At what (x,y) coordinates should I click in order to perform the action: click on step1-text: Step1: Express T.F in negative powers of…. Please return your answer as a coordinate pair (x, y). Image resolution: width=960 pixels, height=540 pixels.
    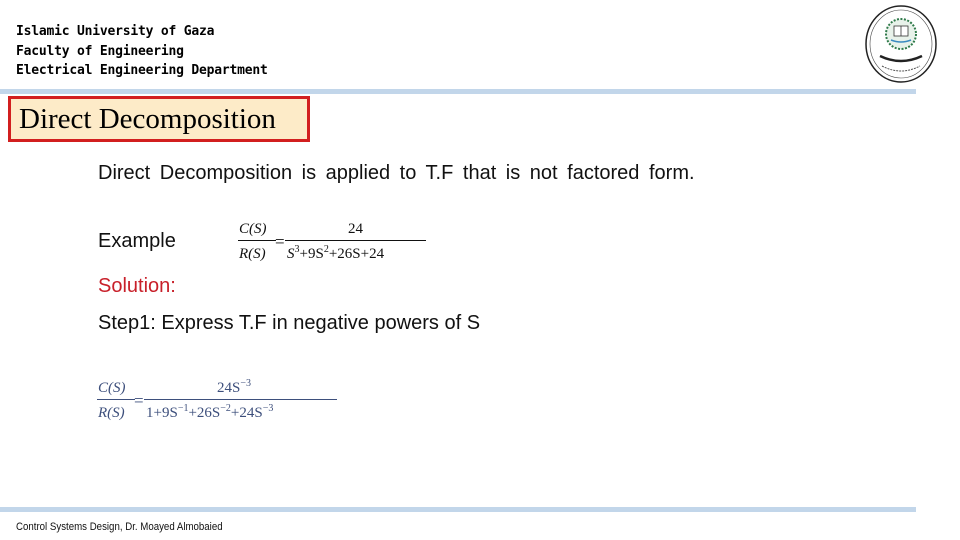
    Looking at the image, I should click on (289, 323).